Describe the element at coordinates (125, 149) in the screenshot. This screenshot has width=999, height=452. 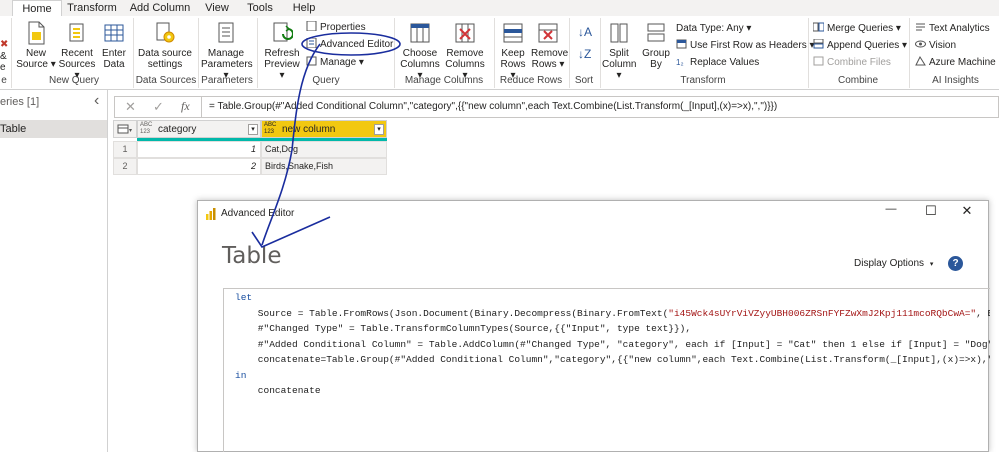
I see `row-number: 1` at that location.